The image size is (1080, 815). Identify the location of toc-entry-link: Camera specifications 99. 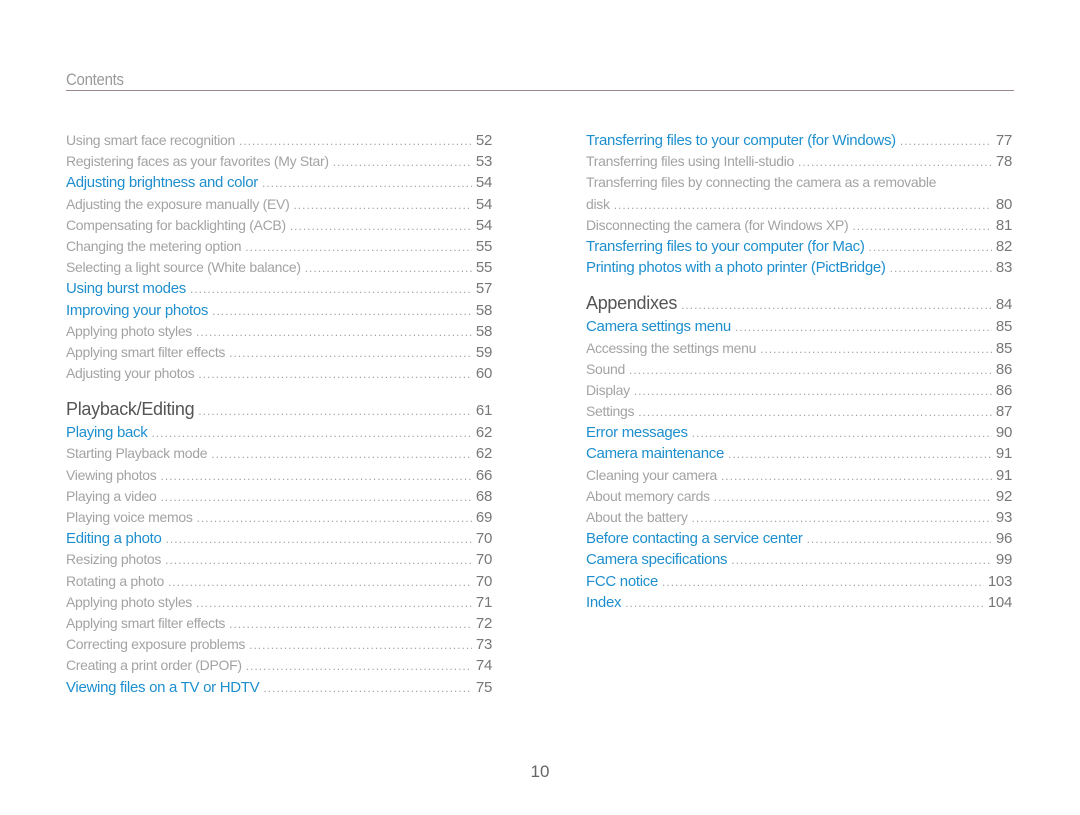
(799, 559).